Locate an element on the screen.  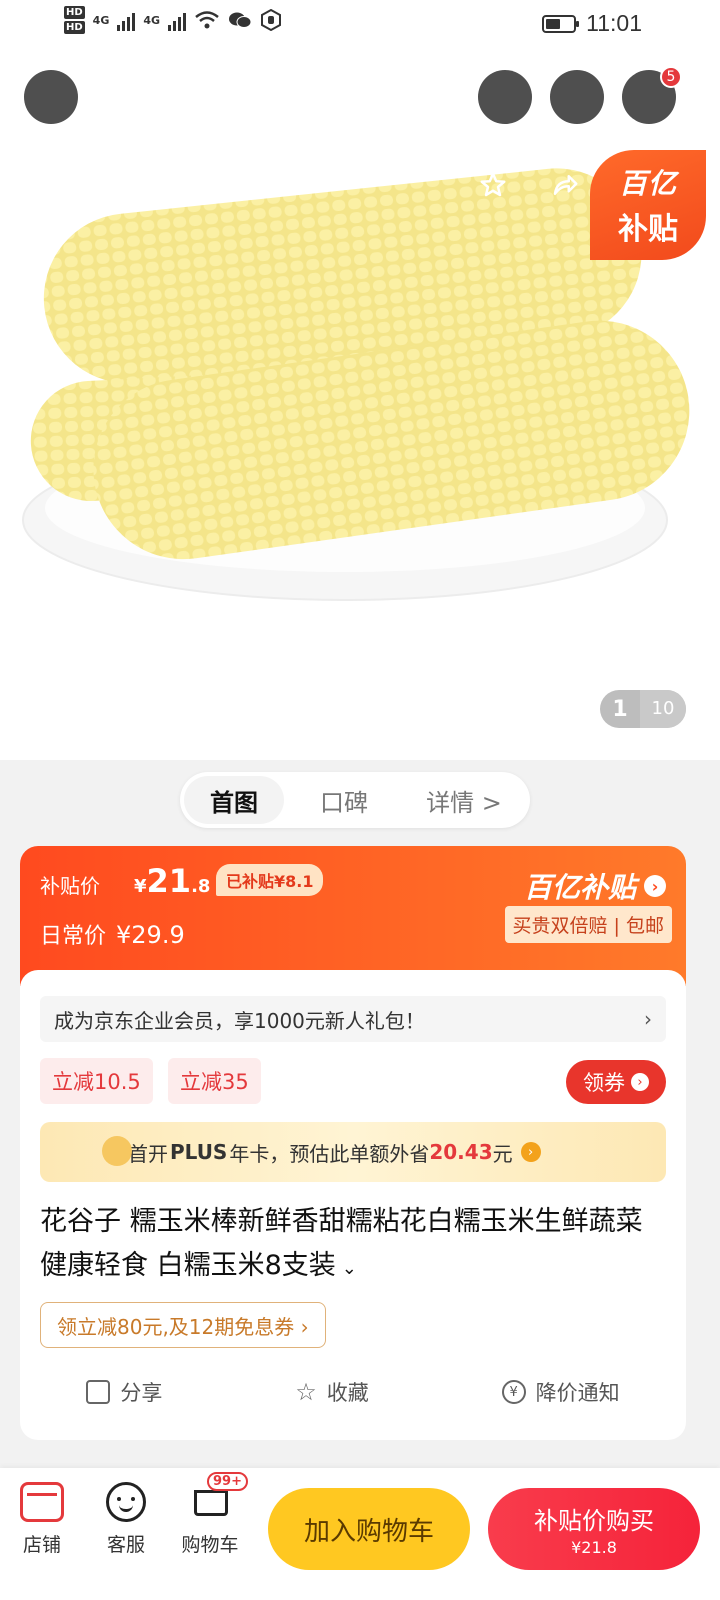
star-icon is located at coordinates (493, 184).